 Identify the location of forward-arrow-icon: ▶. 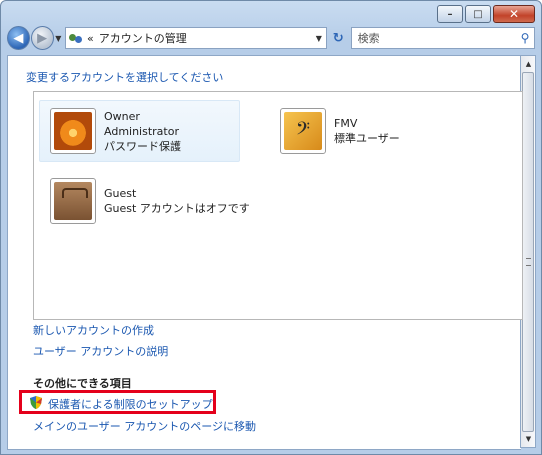
(42, 38).